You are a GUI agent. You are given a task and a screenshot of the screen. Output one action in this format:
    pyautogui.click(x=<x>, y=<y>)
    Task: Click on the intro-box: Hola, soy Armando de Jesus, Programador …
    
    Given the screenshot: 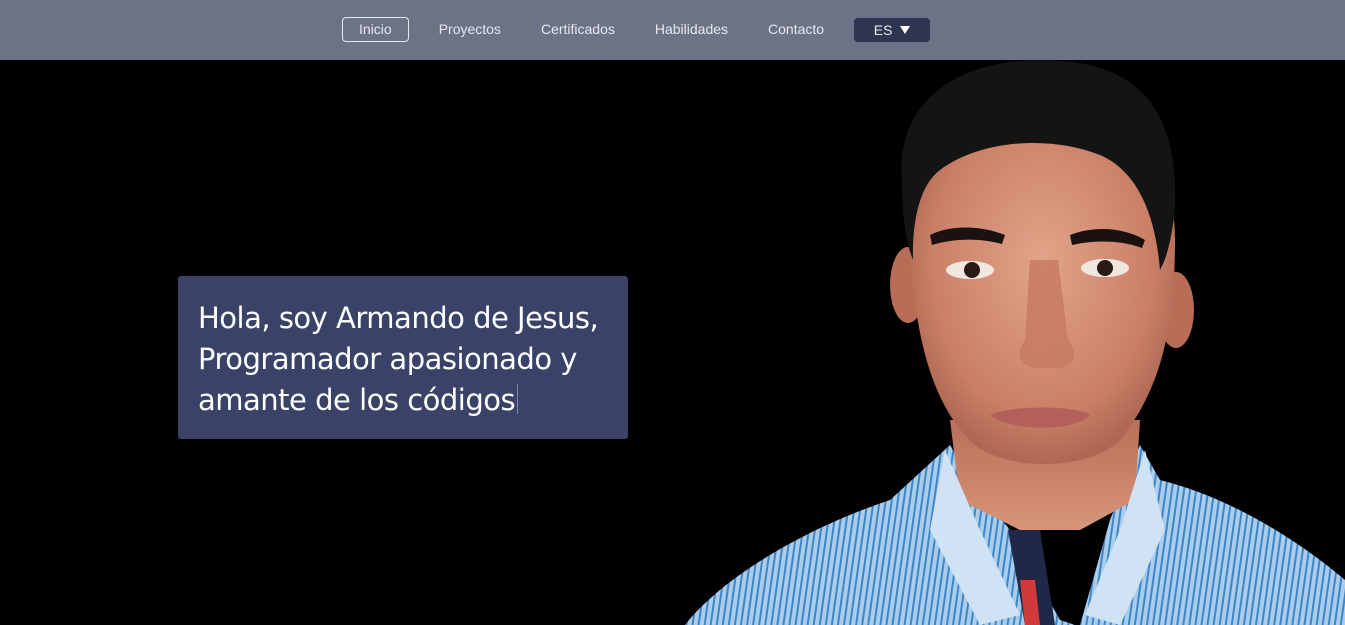 What is the action you would take?
    pyautogui.click(x=403, y=357)
    